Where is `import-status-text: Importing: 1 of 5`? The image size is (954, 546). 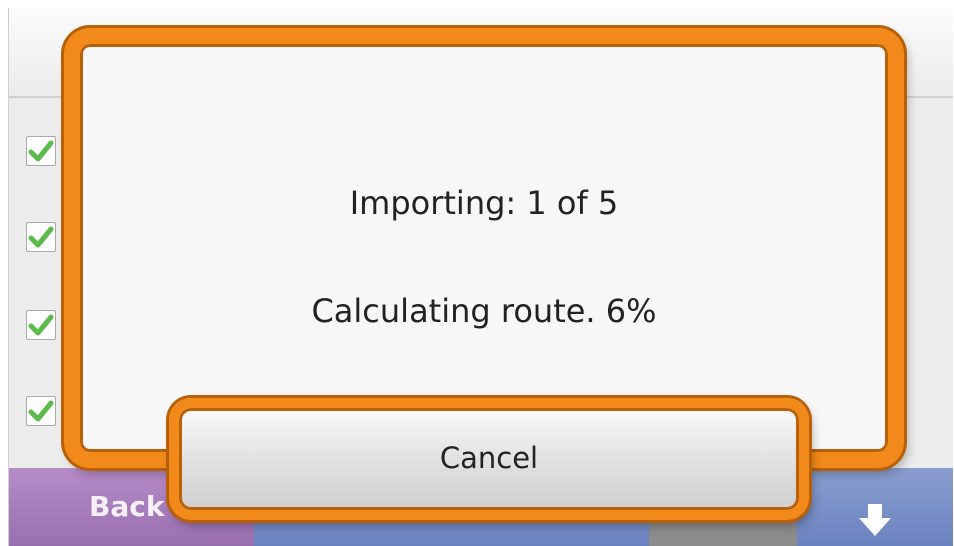
import-status-text: Importing: 1 of 5 is located at coordinates (484, 203).